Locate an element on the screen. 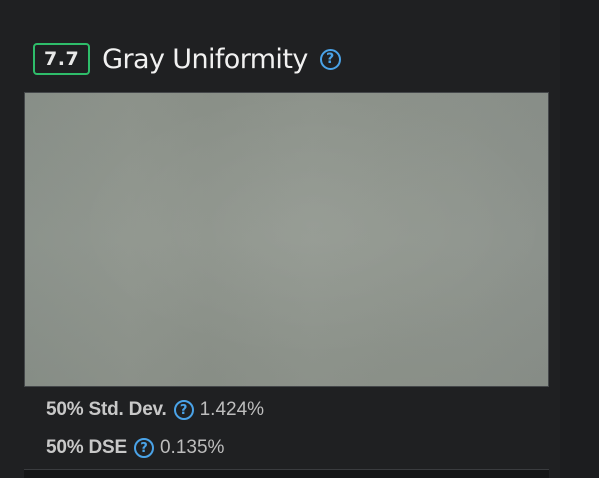 Image resolution: width=599 pixels, height=478 pixels. next-image-panel is located at coordinates (286, 473).